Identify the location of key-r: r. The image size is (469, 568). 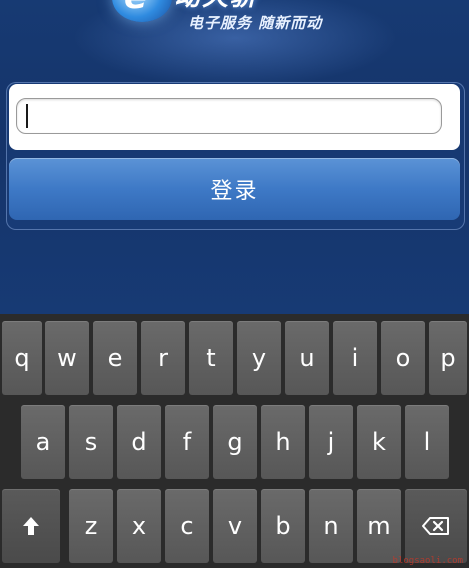
(163, 358).